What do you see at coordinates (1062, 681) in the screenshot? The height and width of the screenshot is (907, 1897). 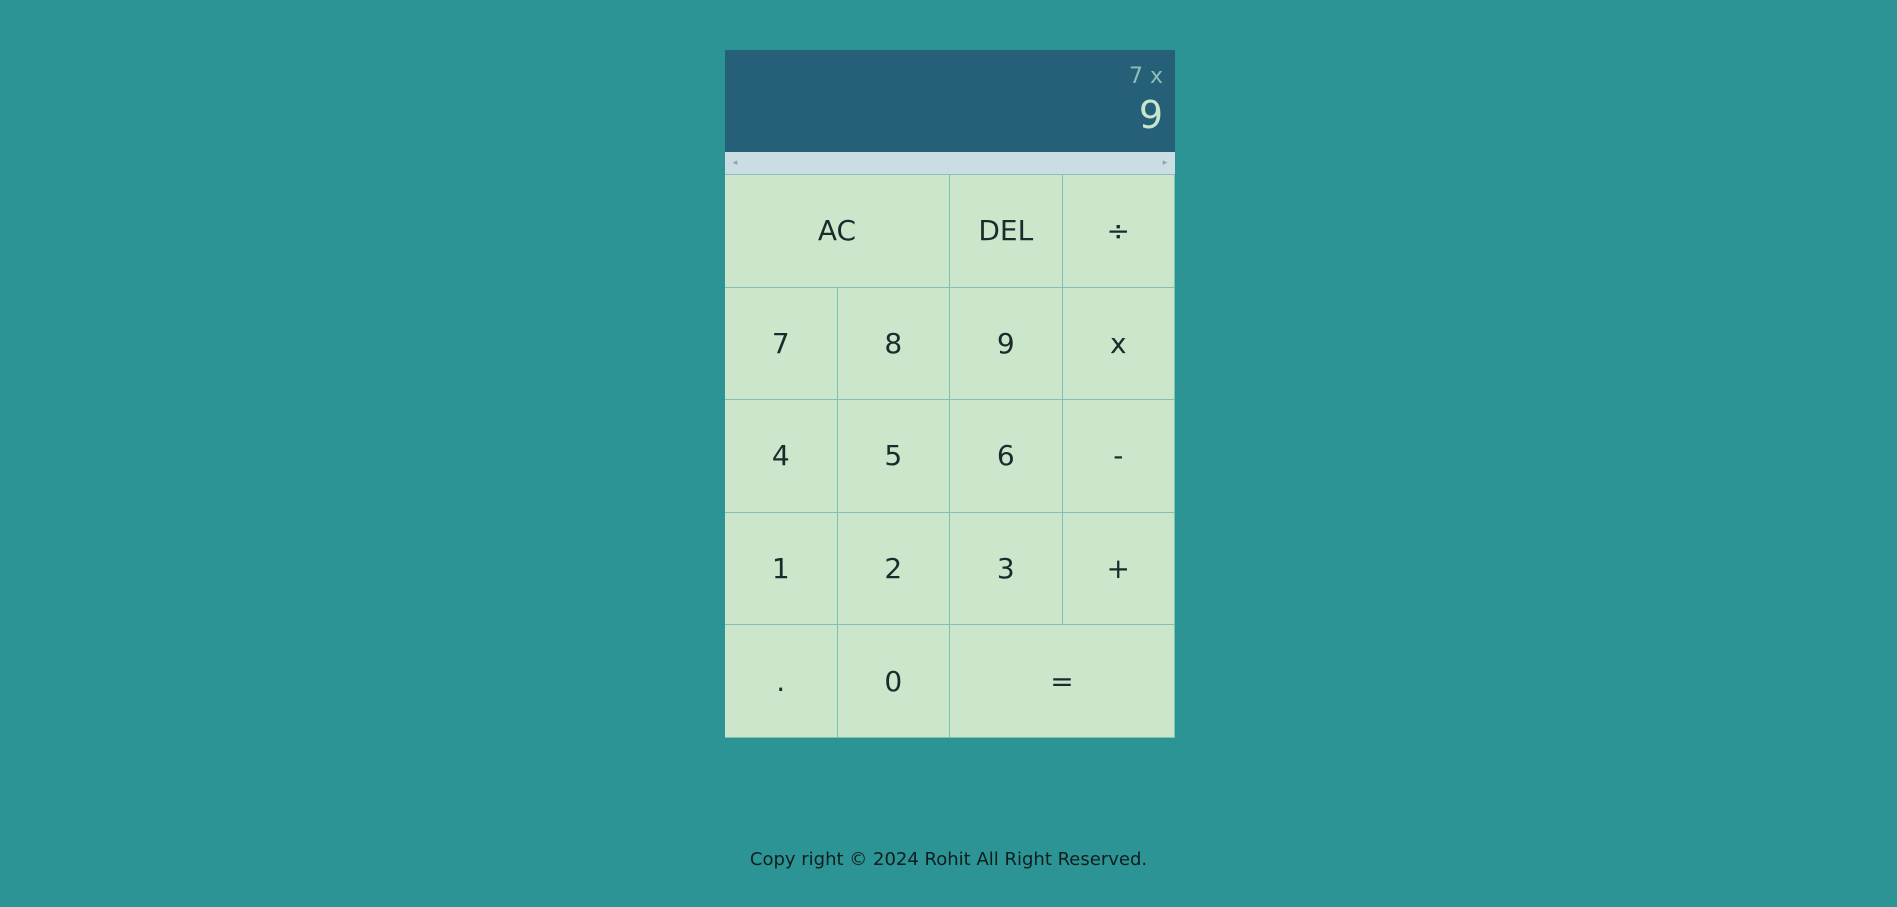 I see `equals-button: =` at bounding box center [1062, 681].